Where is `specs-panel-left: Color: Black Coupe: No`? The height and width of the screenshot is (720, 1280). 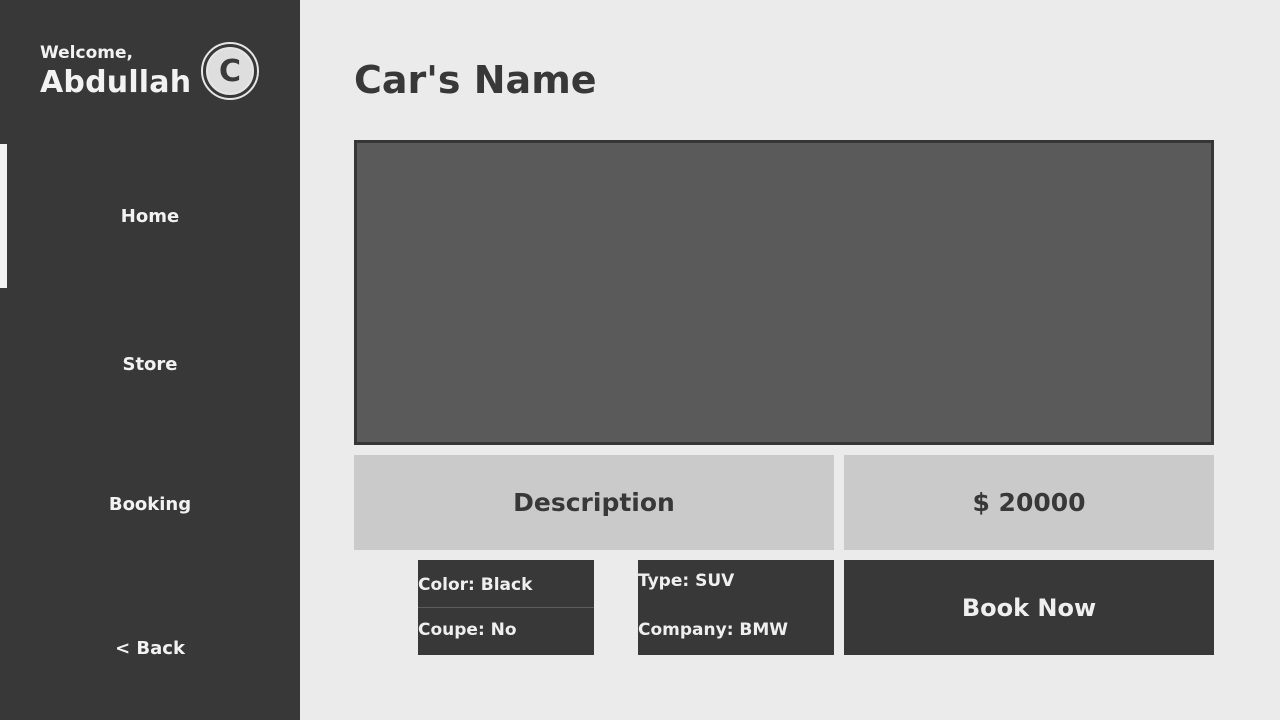
specs-panel-left: Color: Black Coupe: No is located at coordinates (506, 607).